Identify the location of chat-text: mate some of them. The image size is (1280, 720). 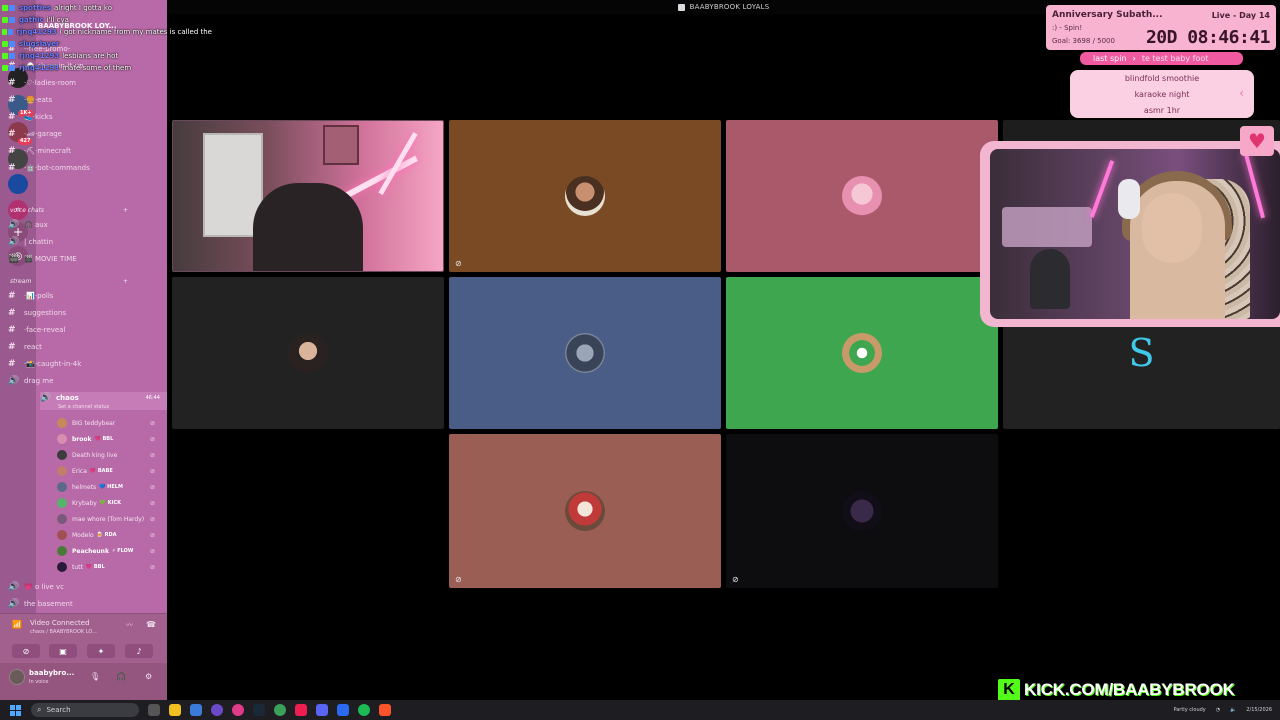
(97, 68).